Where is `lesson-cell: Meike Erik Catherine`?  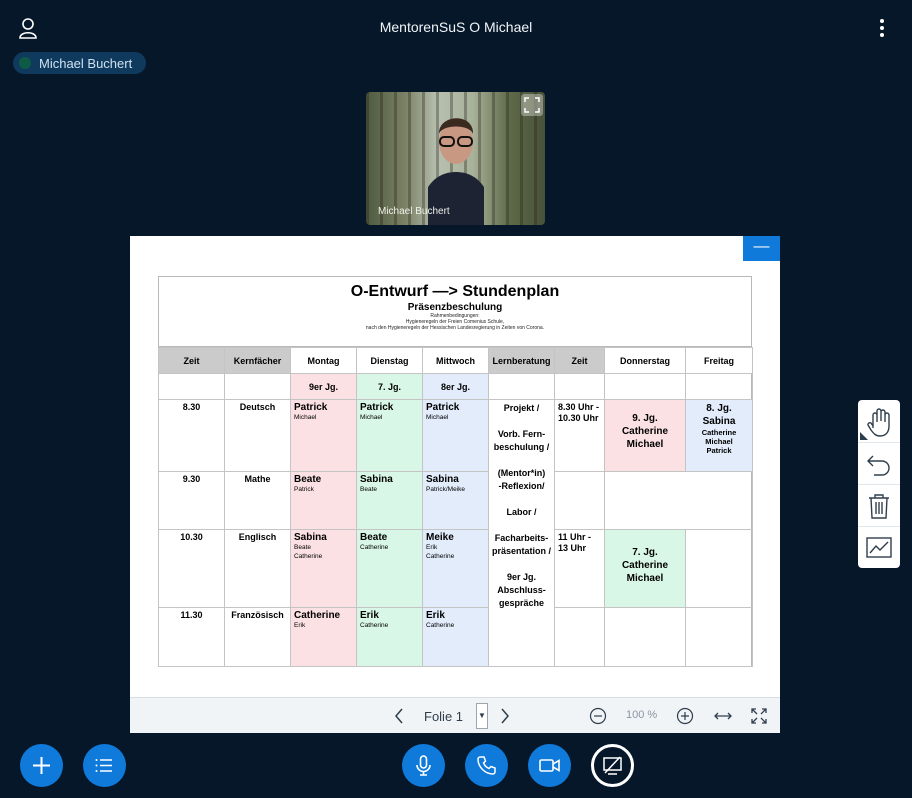
lesson-cell: Meike Erik Catherine is located at coordinates (455, 568).